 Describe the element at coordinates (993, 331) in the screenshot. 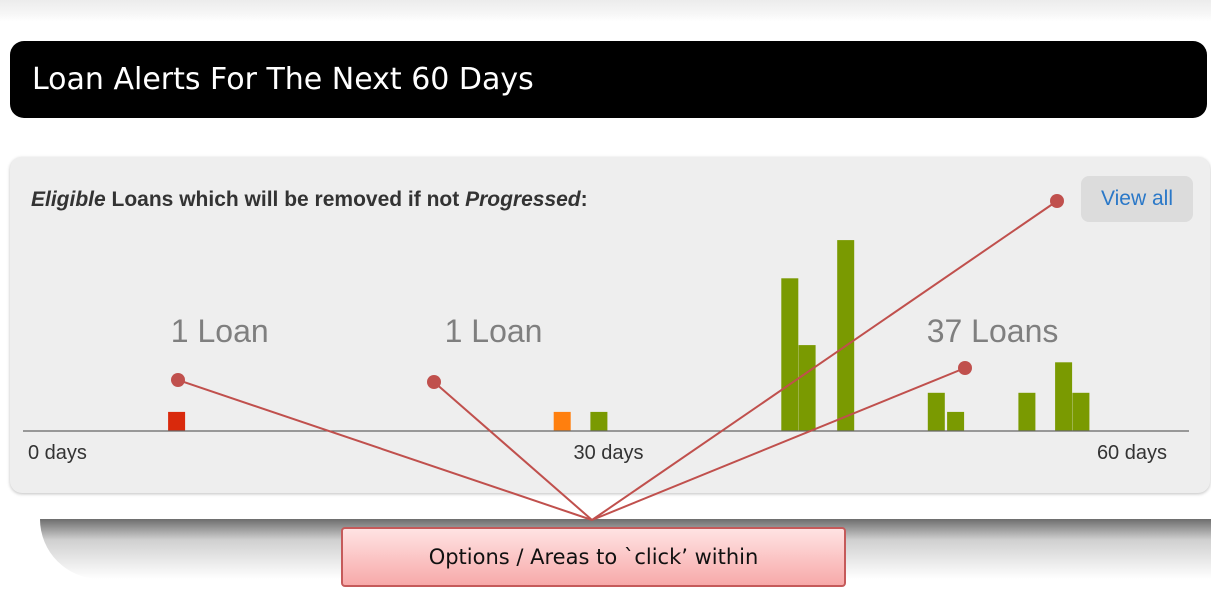

I see `loan-count-label-2: 37 Loans` at that location.